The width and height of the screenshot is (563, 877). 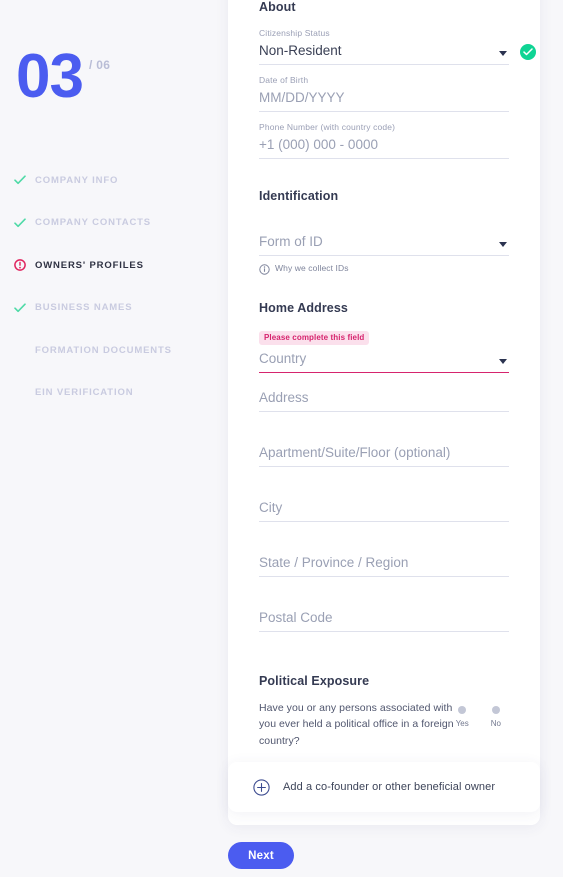 I want to click on citizenship-status-select, so click(x=384, y=52).